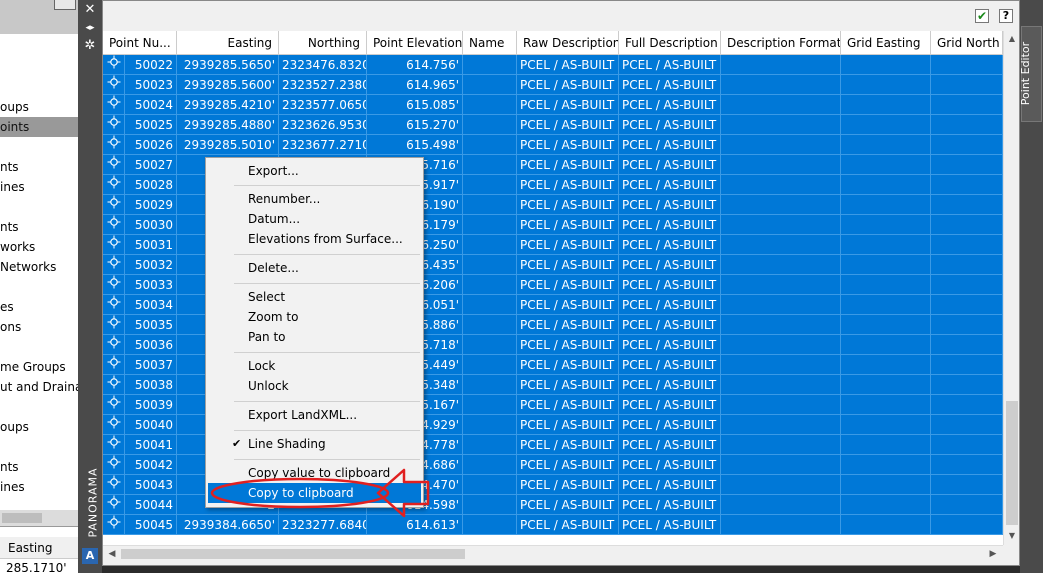 The height and width of the screenshot is (573, 1043). I want to click on table-cell: 615.498', so click(415, 145).